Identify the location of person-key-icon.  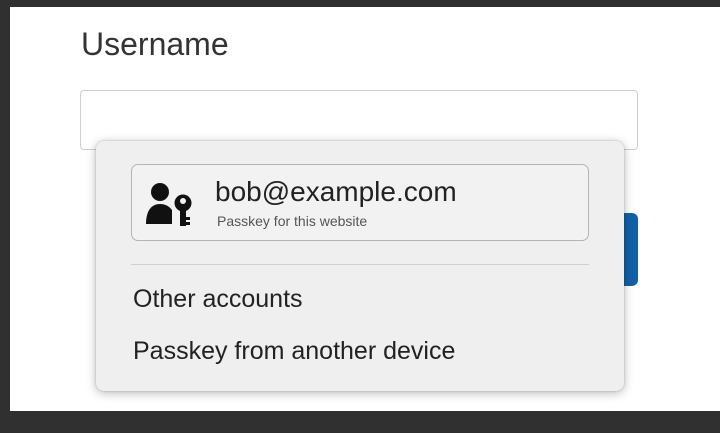
(169, 204).